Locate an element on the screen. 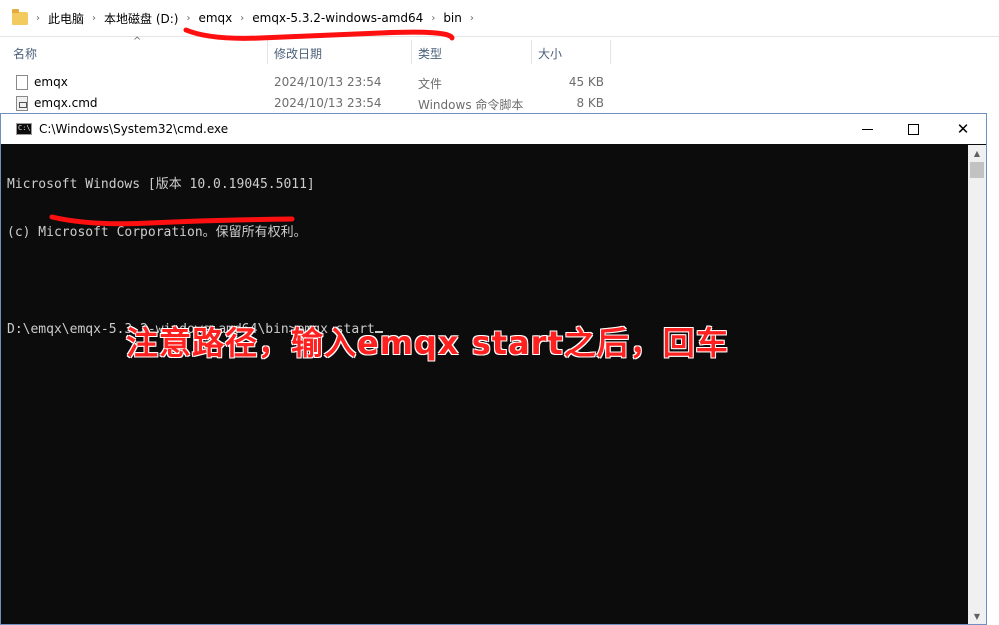 The image size is (999, 625). close-icon: ✕ is located at coordinates (963, 129).